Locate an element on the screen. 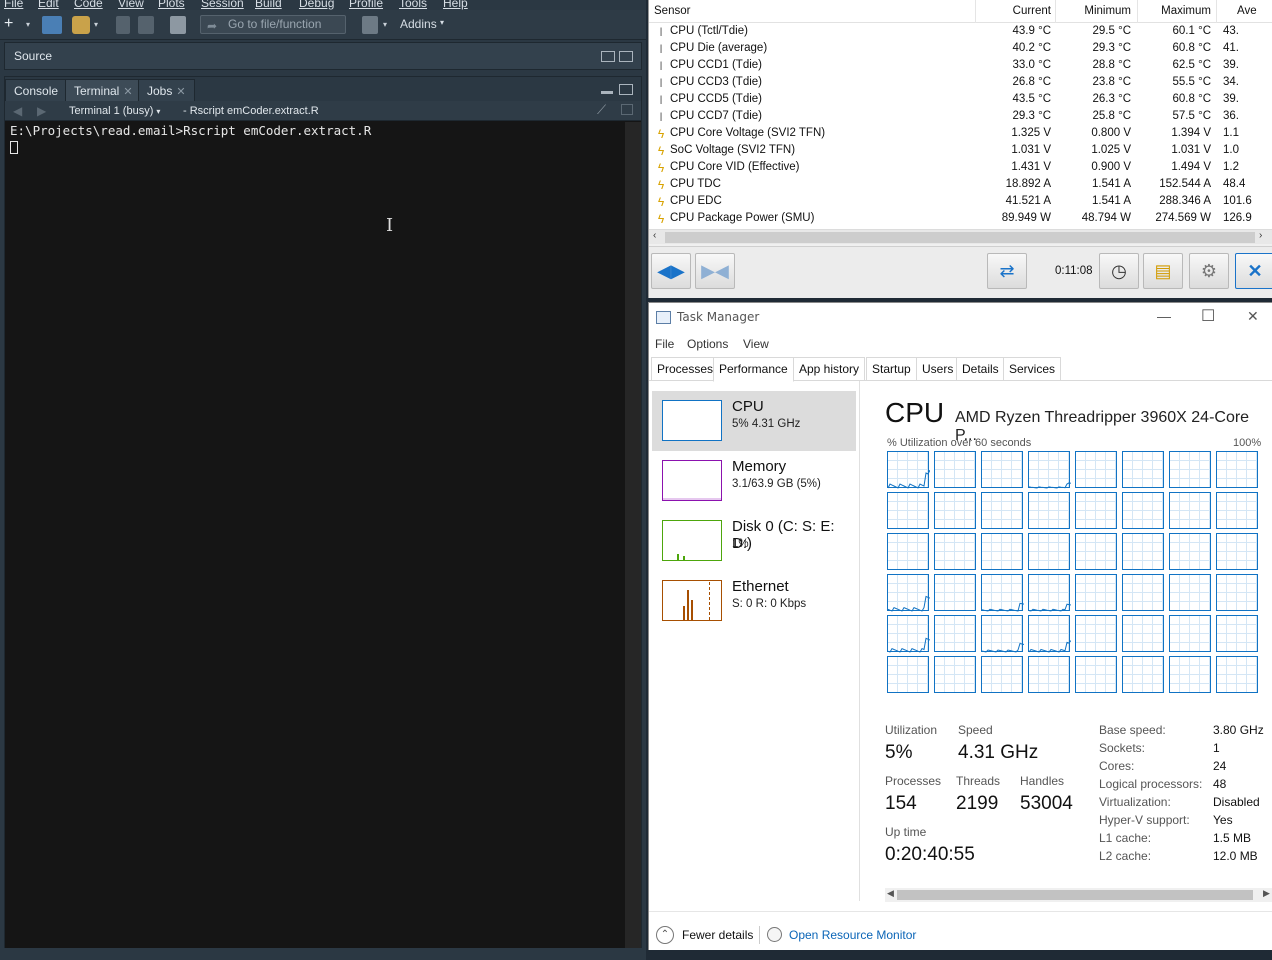 The width and height of the screenshot is (1272, 960). forward-arrow-icon: ▶ is located at coordinates (41, 111).